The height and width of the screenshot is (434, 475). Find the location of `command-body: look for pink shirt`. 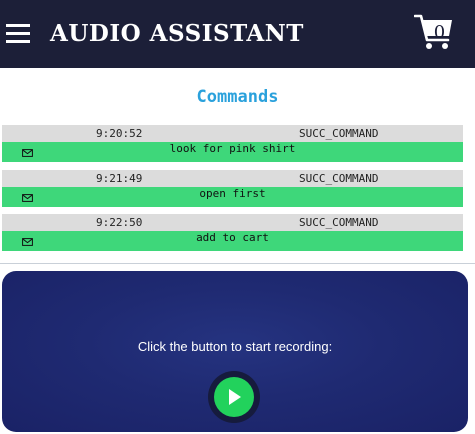

command-body: look for pink shirt is located at coordinates (232, 152).